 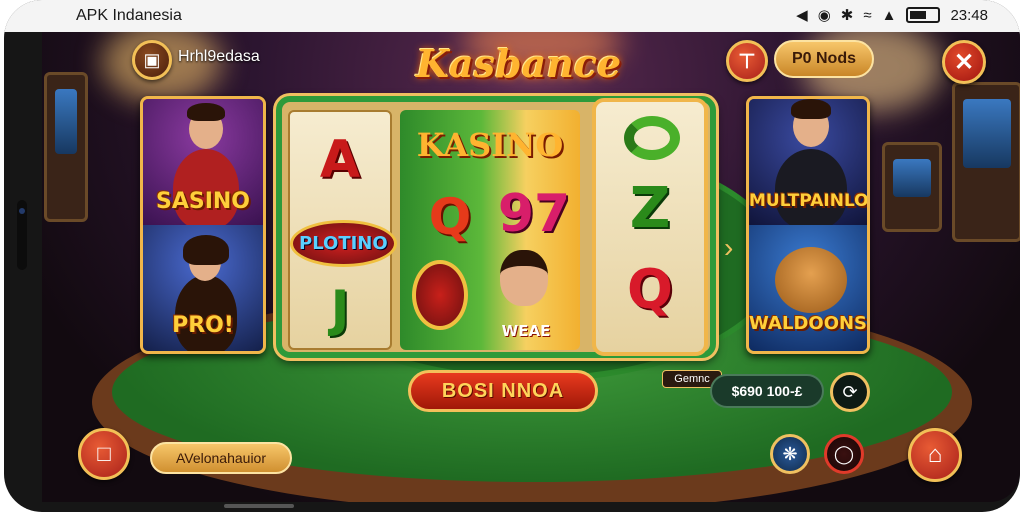 I want to click on autospin-button: ❋, so click(x=790, y=454).